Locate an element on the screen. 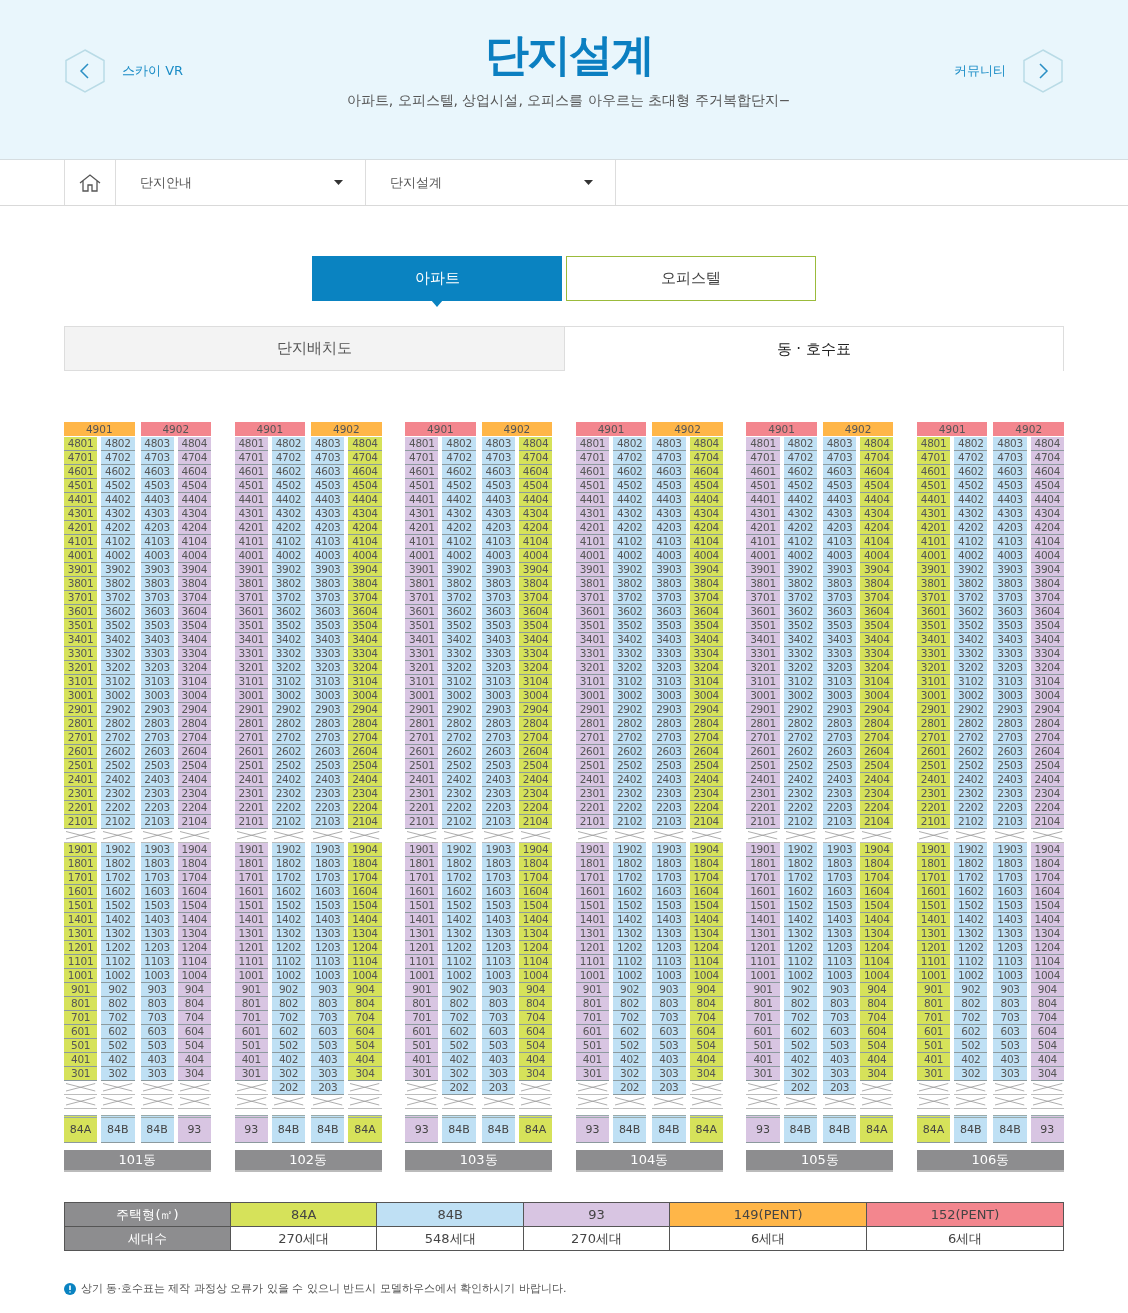 Image resolution: width=1128 pixels, height=1313 pixels. unit-cell: 1801 is located at coordinates (933, 864).